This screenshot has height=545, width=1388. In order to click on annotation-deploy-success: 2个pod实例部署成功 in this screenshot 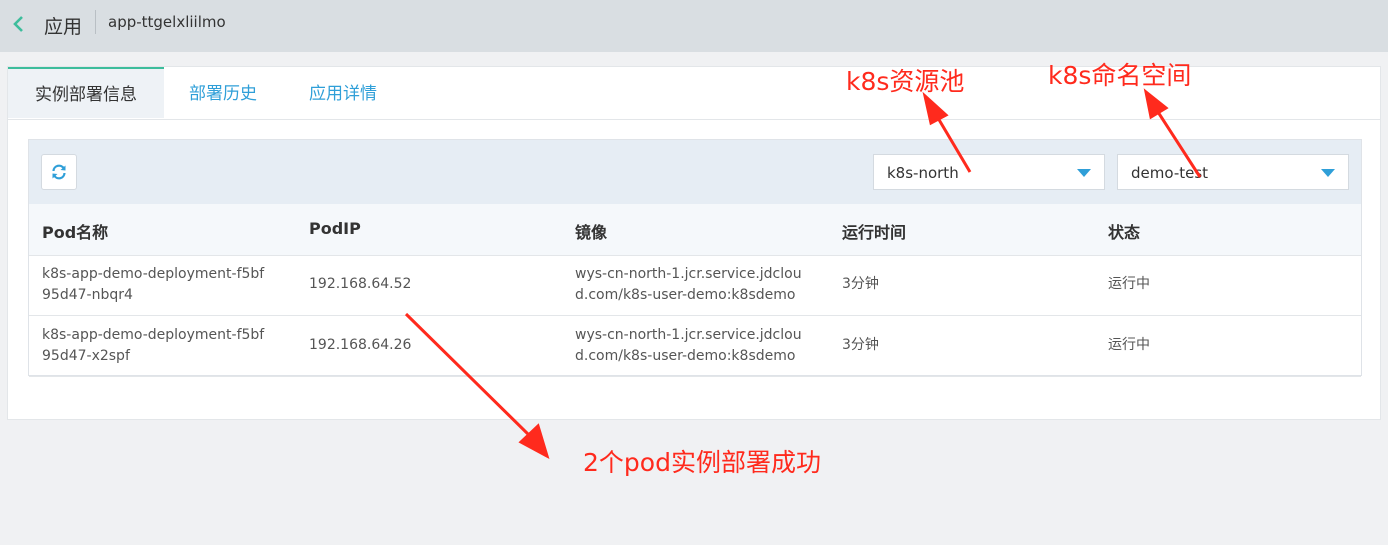, I will do `click(702, 462)`.